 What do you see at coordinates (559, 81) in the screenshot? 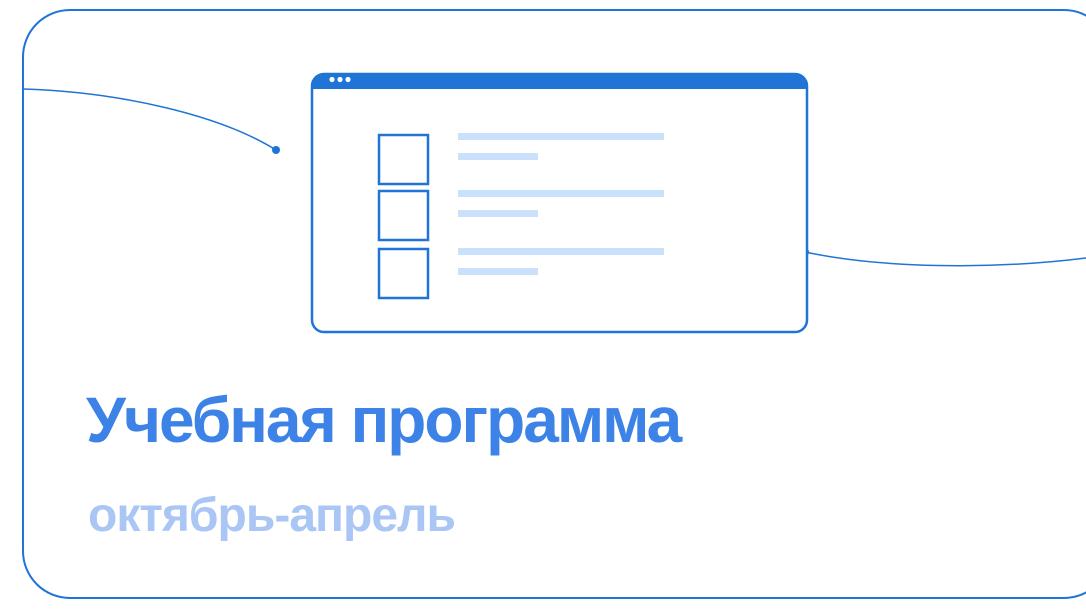
I see `window-titlebar` at bounding box center [559, 81].